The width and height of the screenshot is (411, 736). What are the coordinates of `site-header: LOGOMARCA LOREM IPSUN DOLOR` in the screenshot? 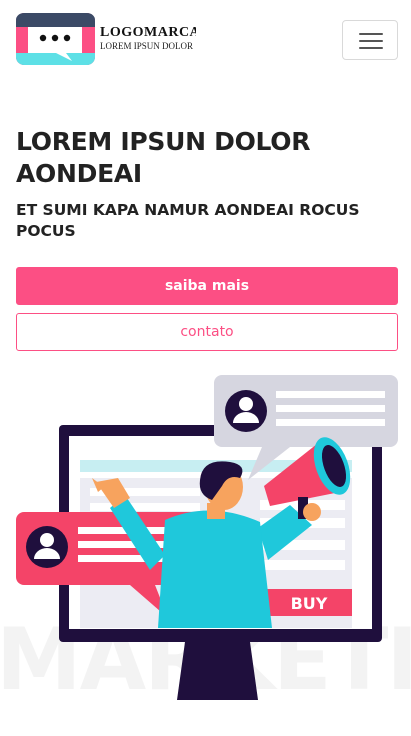 It's located at (205, 40).